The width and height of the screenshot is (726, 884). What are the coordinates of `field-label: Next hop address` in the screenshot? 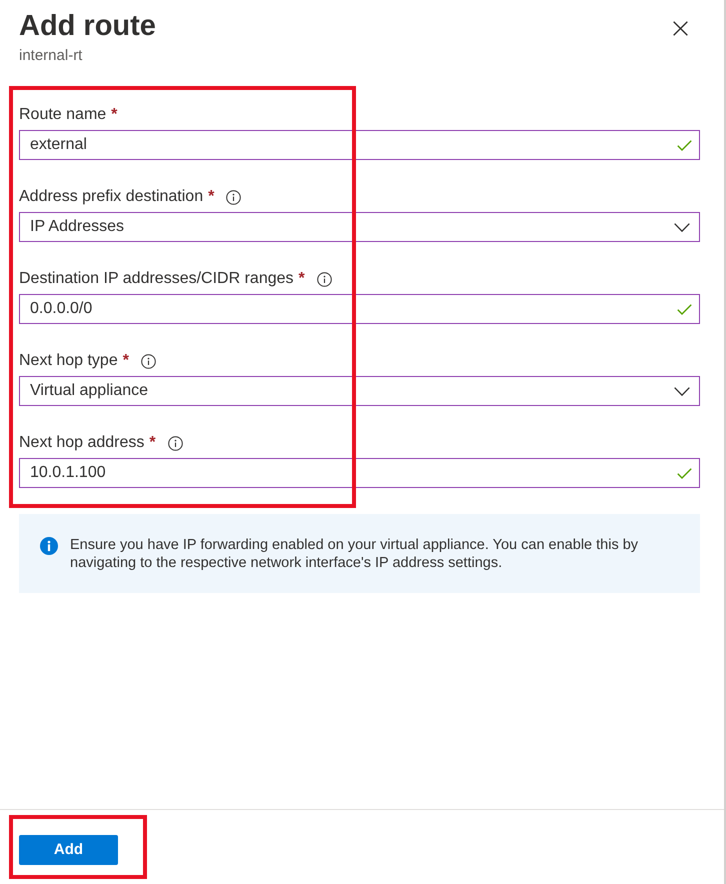 It's located at (81, 443).